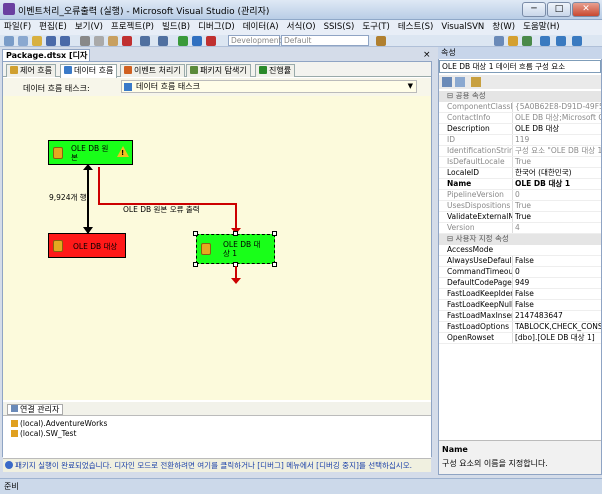  Describe the element at coordinates (218, 70) in the screenshot. I see `tab-package-explorer: 패키지 탐색기` at that location.